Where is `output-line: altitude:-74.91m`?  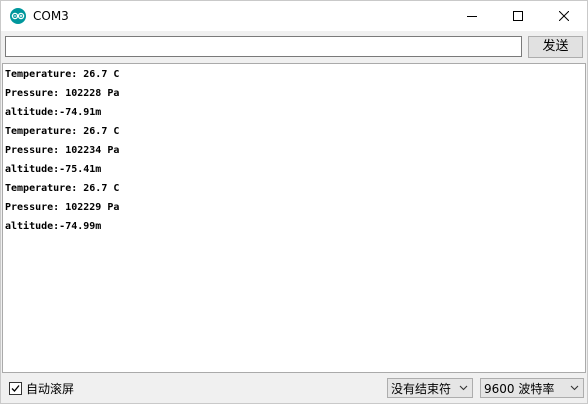
output-line: altitude:-74.91m is located at coordinates (53, 112).